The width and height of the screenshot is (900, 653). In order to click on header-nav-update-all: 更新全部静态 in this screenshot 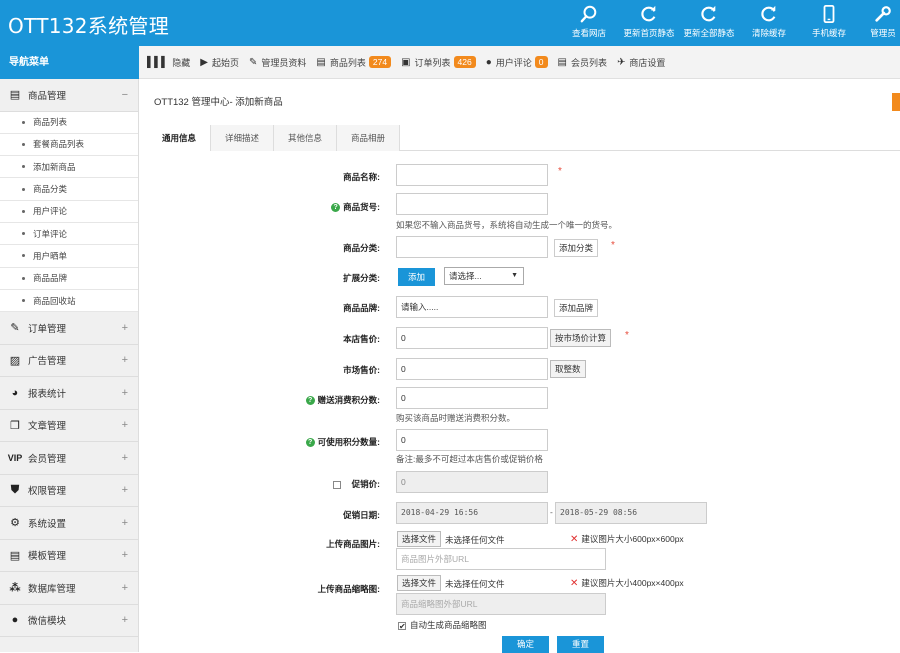, I will do `click(709, 21)`.